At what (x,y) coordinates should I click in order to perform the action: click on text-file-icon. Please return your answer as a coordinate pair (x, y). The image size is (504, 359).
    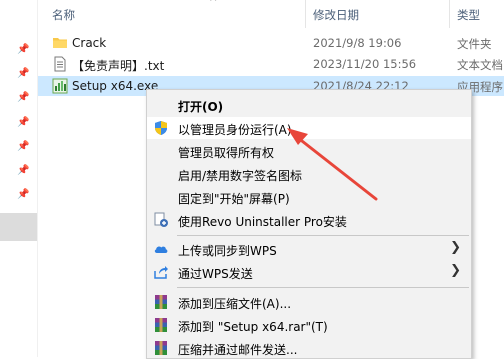
    Looking at the image, I should click on (60, 64).